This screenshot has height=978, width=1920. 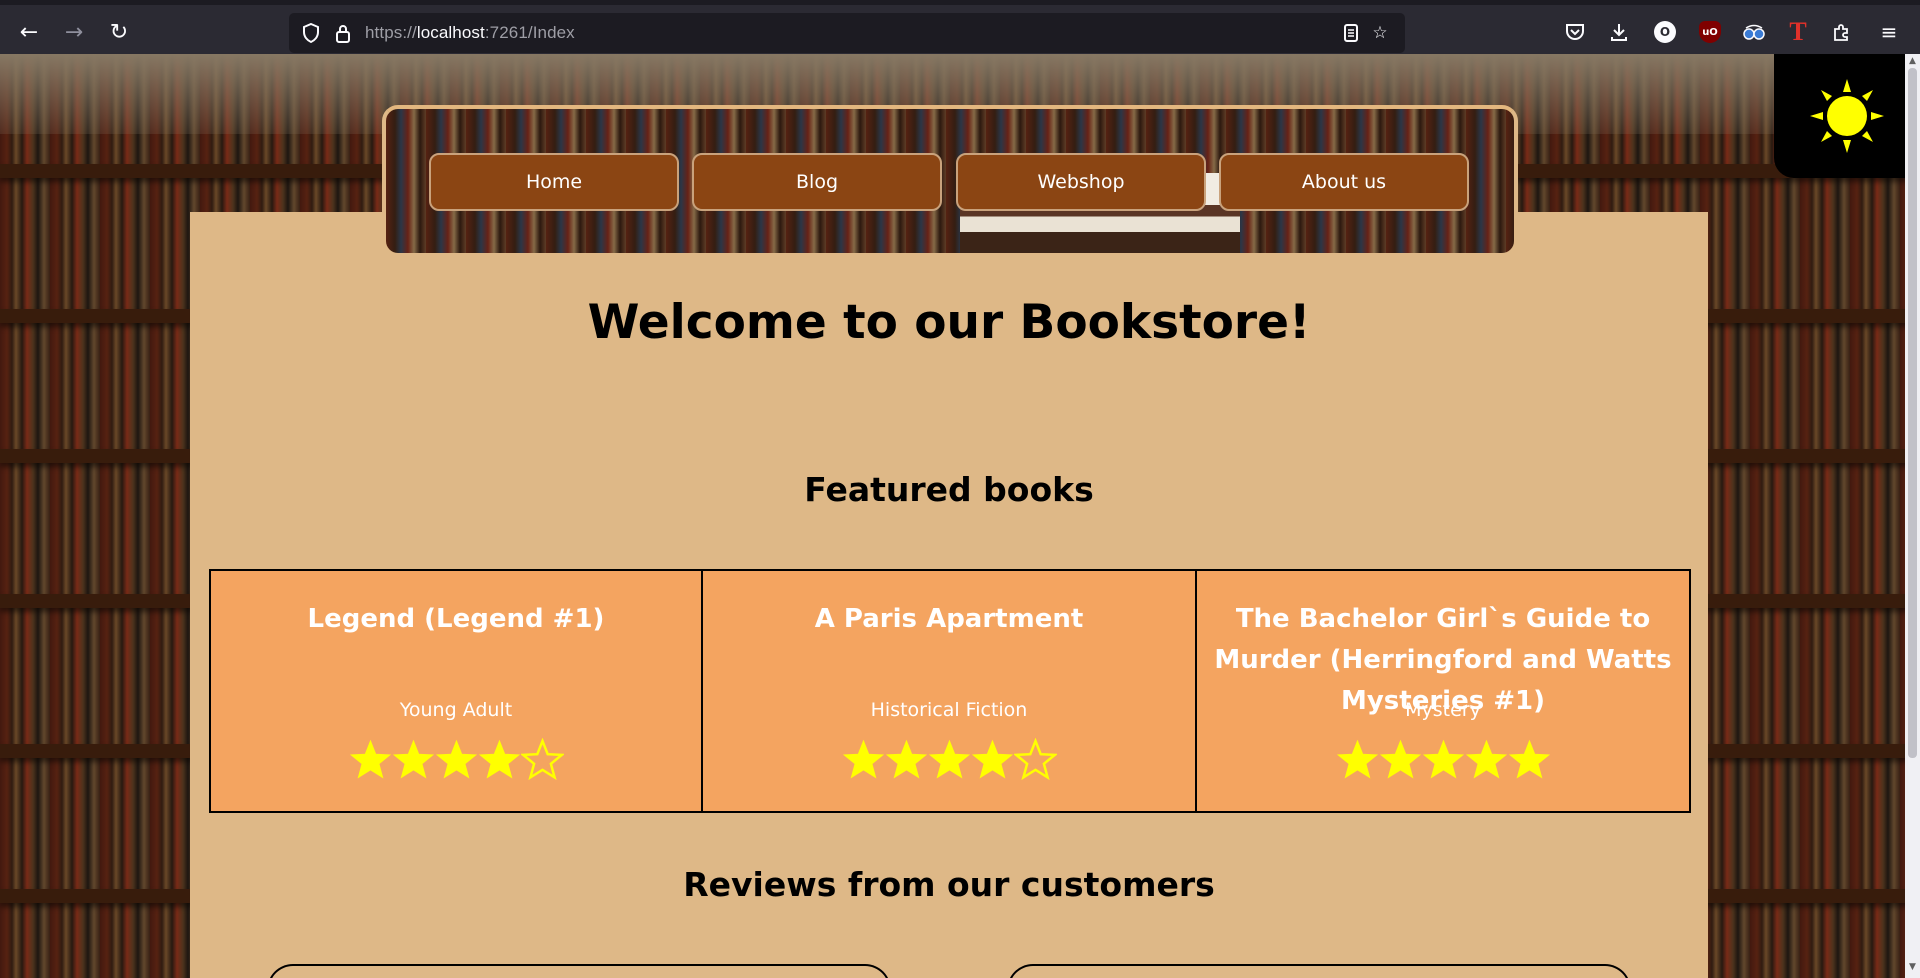 I want to click on reload-icon: ↻, so click(x=119, y=32).